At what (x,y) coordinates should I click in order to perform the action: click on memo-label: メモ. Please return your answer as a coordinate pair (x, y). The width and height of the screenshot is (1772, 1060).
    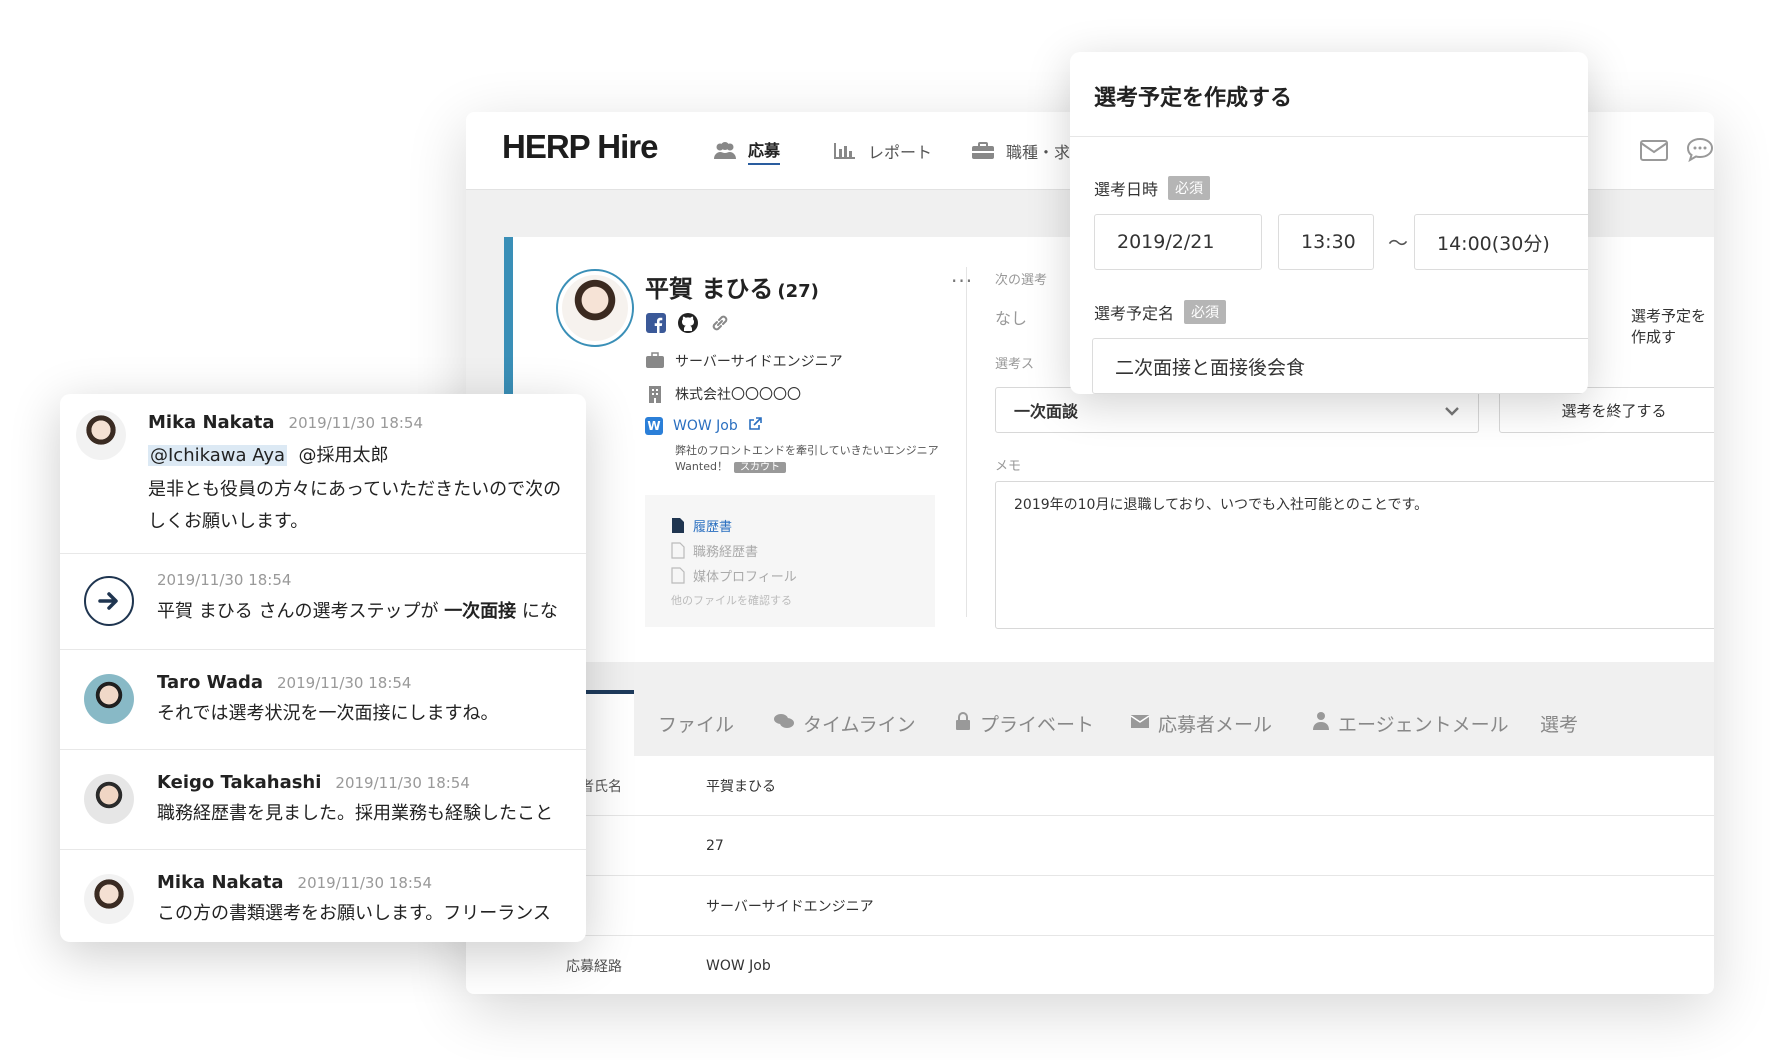
    Looking at the image, I should click on (1008, 466).